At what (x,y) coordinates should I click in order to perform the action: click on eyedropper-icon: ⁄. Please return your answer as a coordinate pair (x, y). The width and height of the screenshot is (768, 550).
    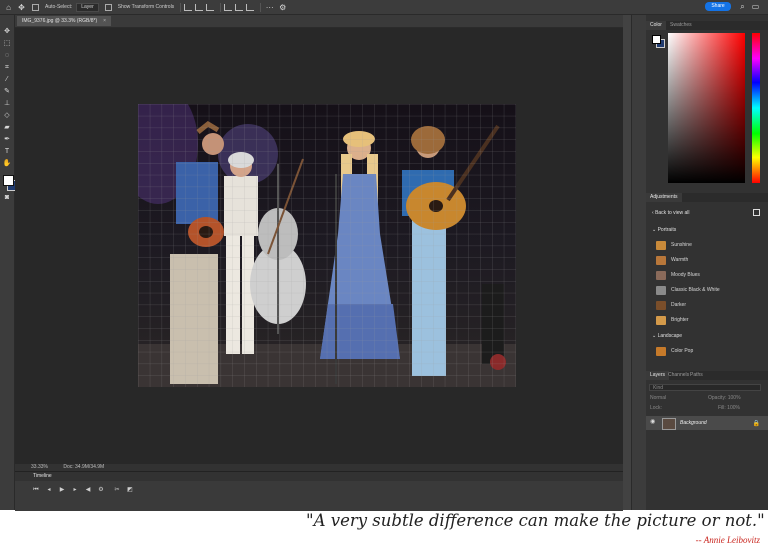
    Looking at the image, I should click on (7, 79).